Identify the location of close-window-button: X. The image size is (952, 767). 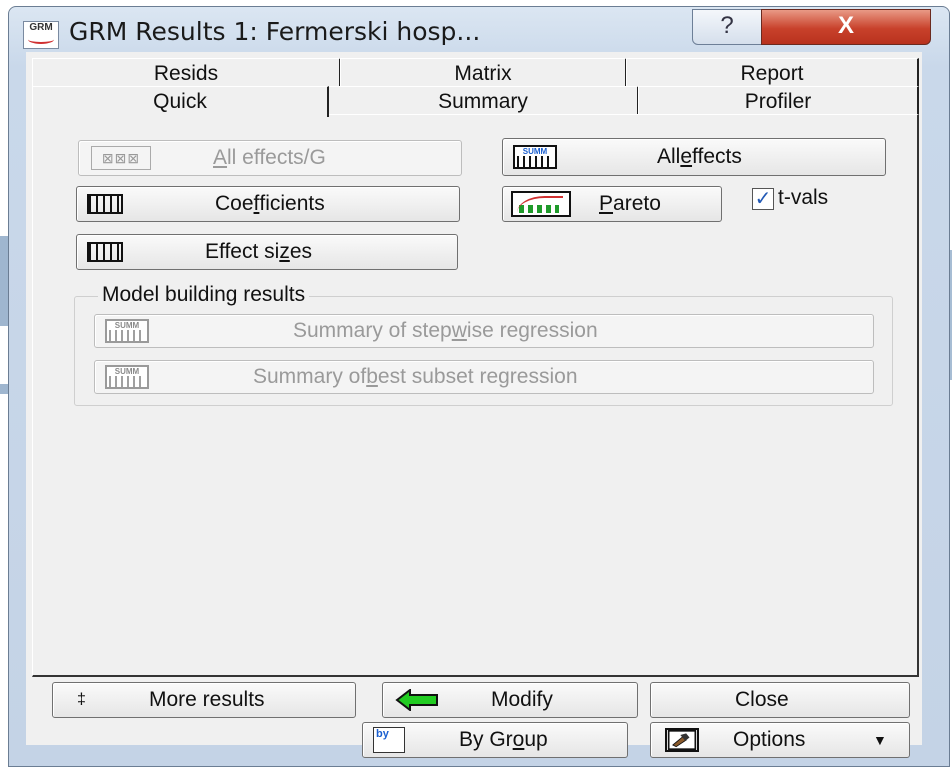
(846, 27).